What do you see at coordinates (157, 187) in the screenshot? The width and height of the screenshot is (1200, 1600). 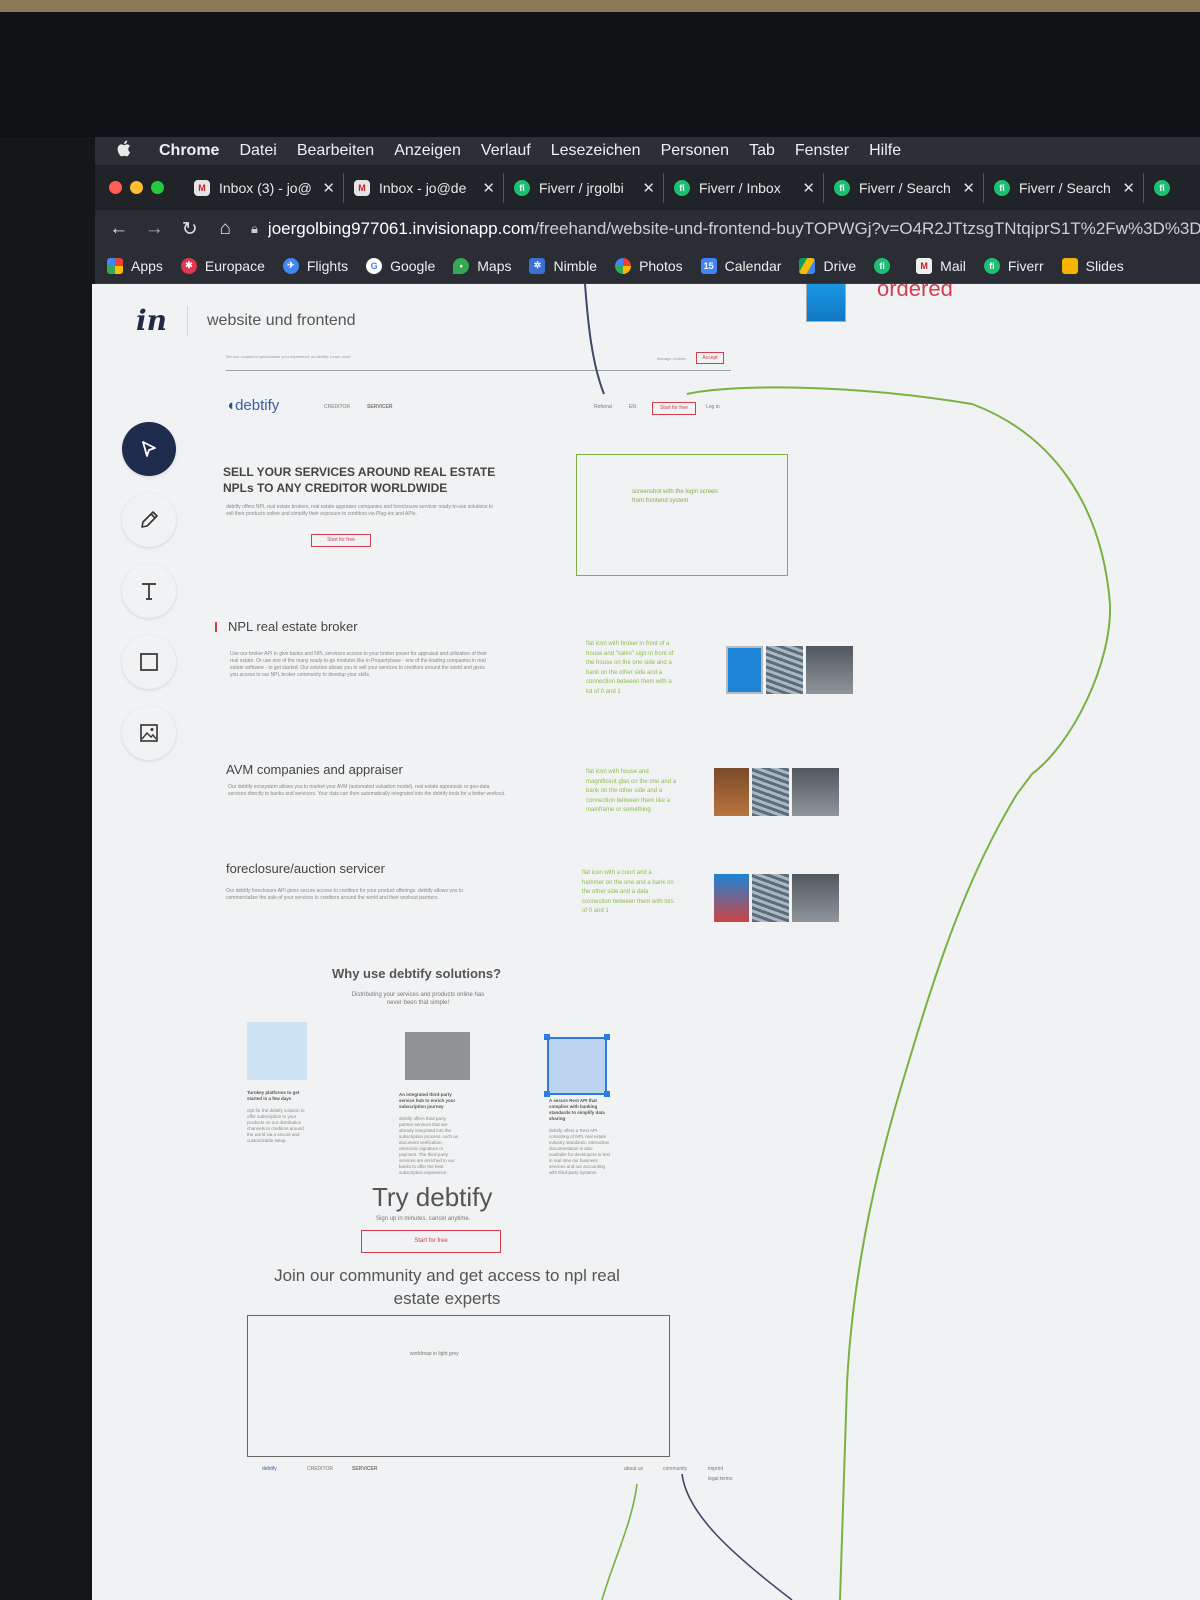 I see `maximize-window-button` at bounding box center [157, 187].